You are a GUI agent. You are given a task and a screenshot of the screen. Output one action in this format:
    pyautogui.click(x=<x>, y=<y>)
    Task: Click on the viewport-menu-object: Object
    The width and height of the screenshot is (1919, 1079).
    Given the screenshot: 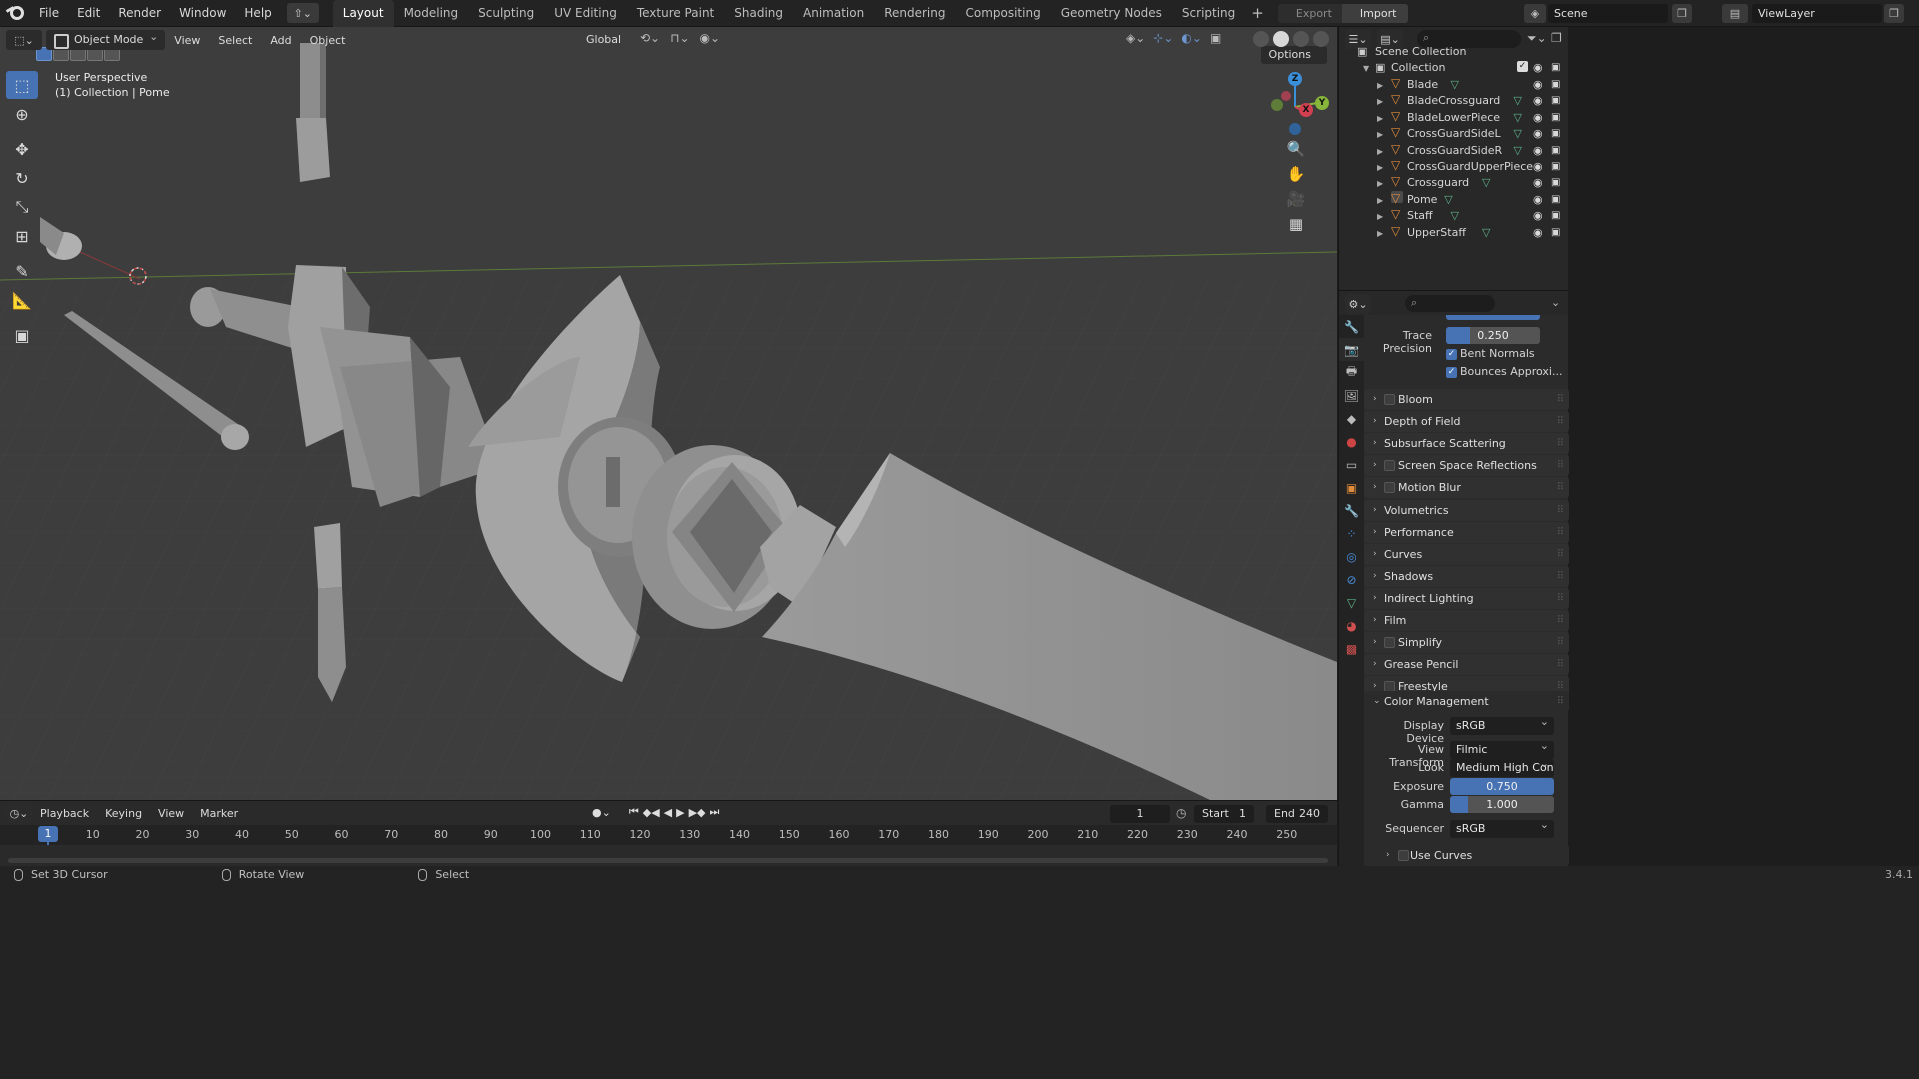 What is the action you would take?
    pyautogui.click(x=328, y=40)
    